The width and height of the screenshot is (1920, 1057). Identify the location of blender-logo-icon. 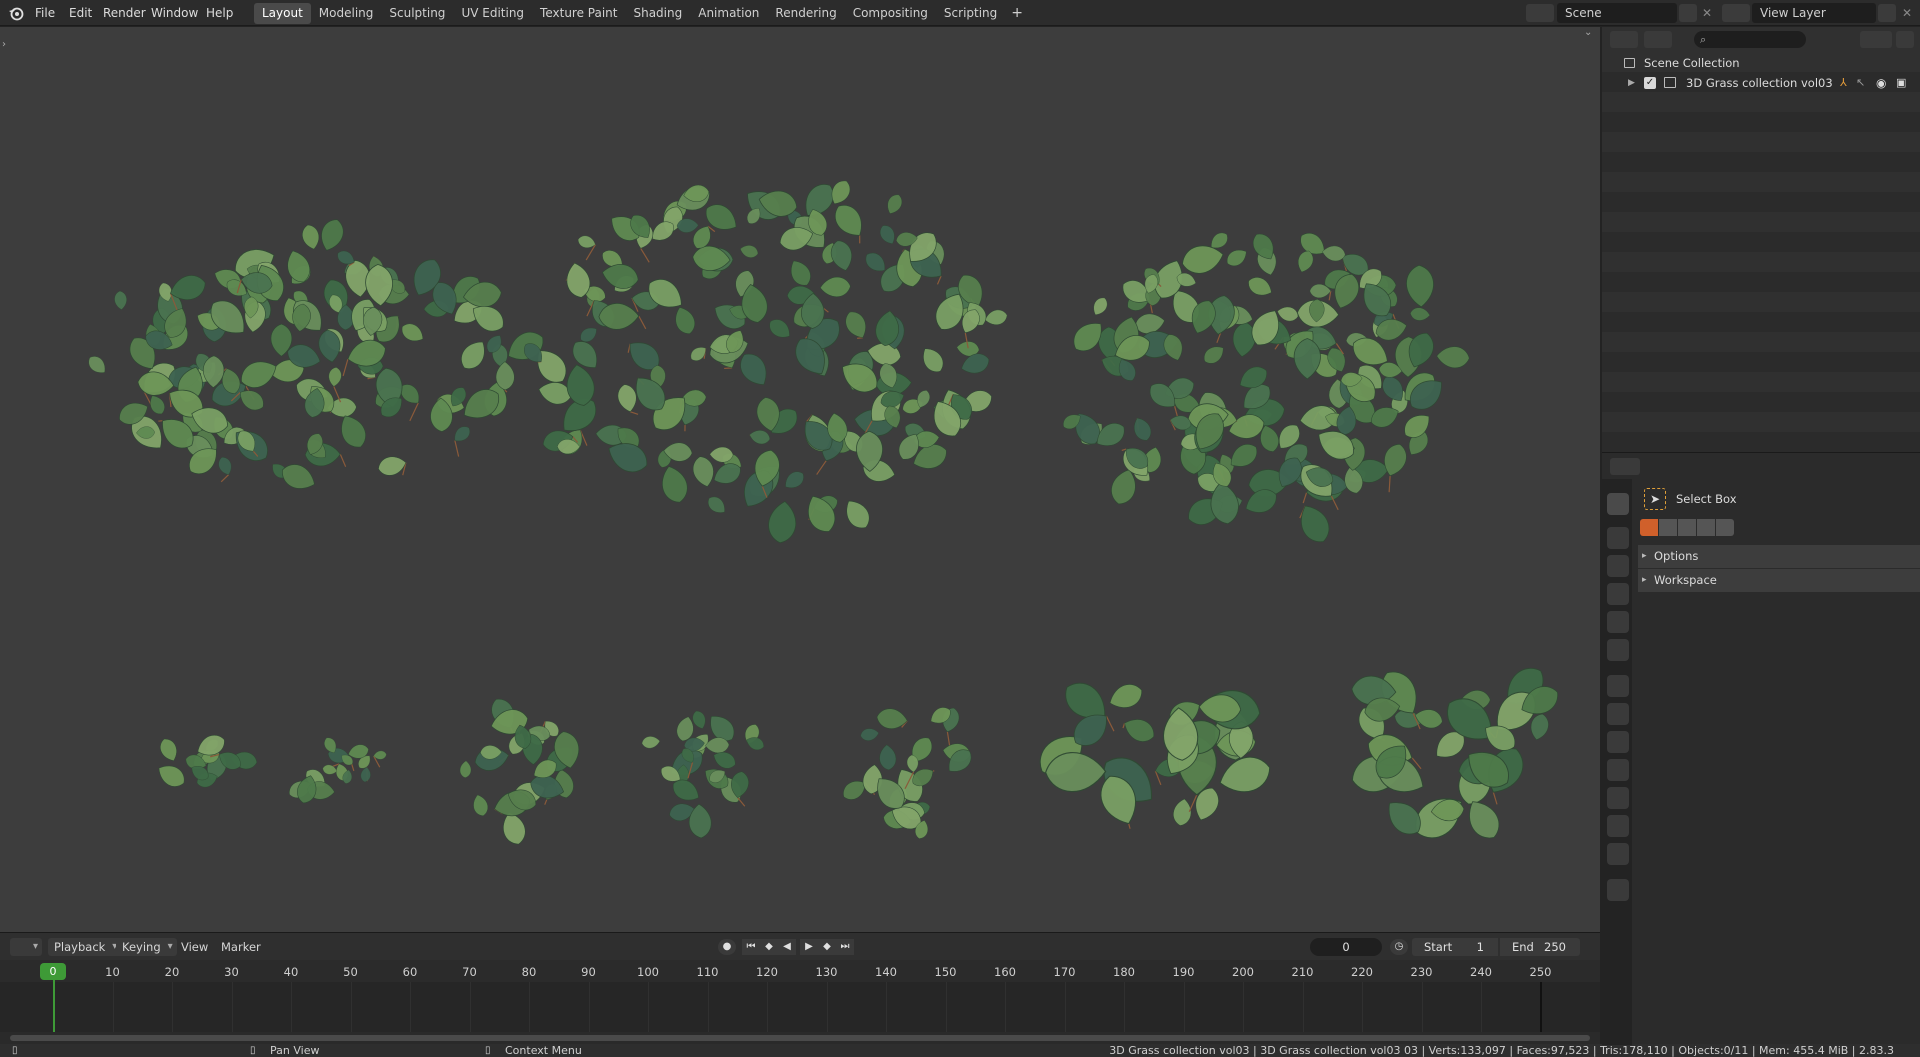
(16, 13).